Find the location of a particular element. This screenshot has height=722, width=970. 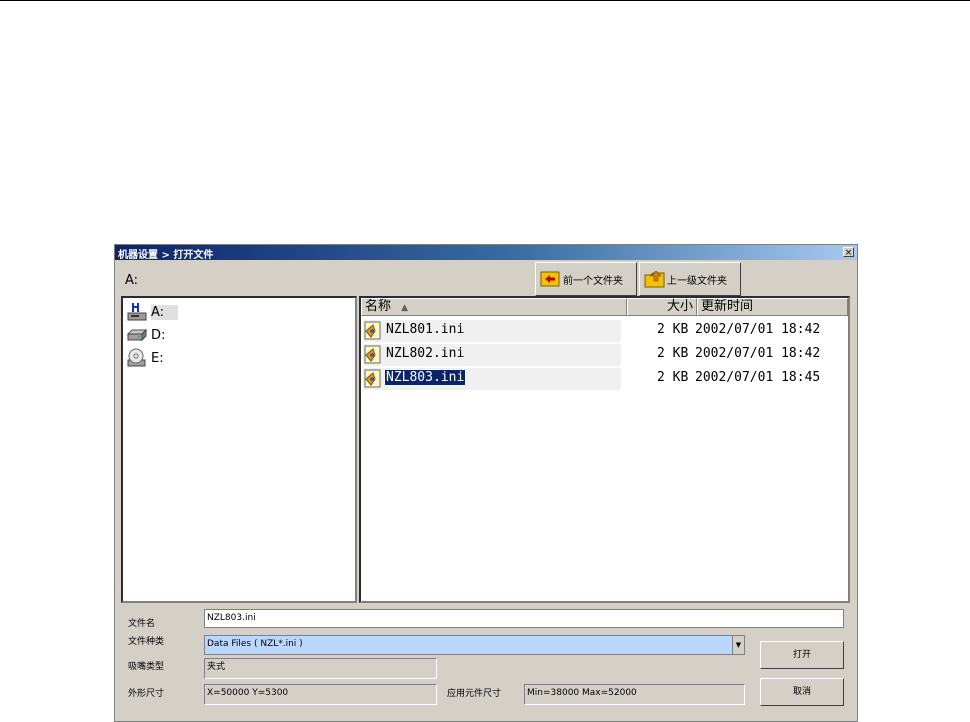

cd-drive-icon is located at coordinates (137, 358).